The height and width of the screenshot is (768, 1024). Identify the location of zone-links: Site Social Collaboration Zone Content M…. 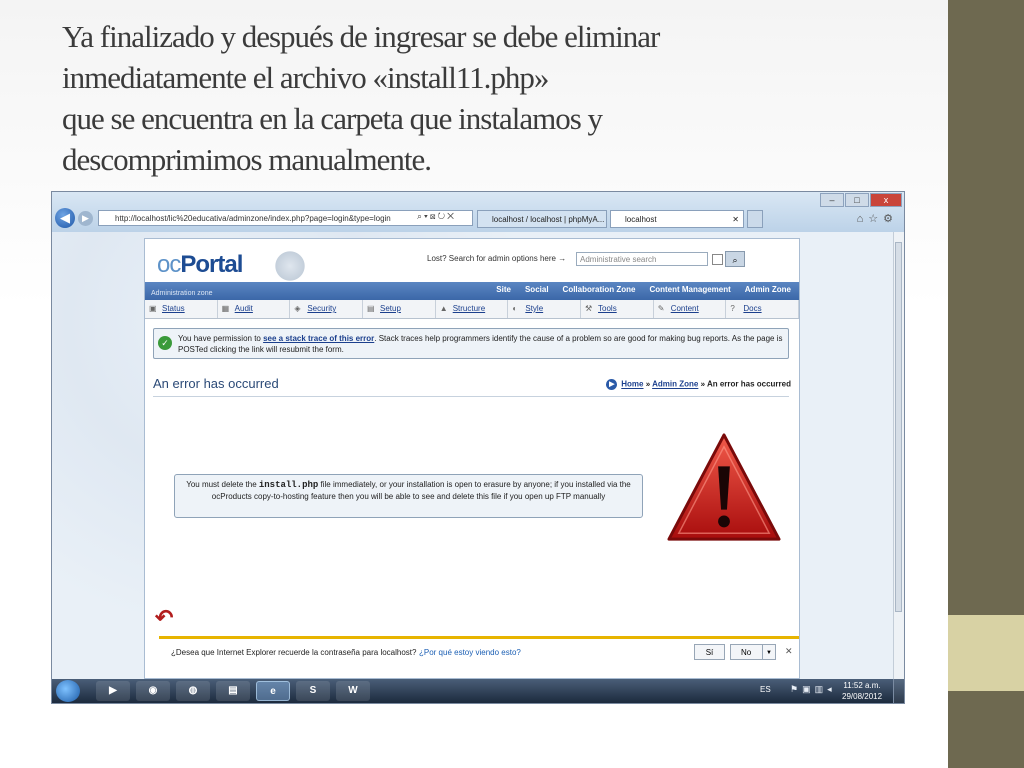
(643, 289).